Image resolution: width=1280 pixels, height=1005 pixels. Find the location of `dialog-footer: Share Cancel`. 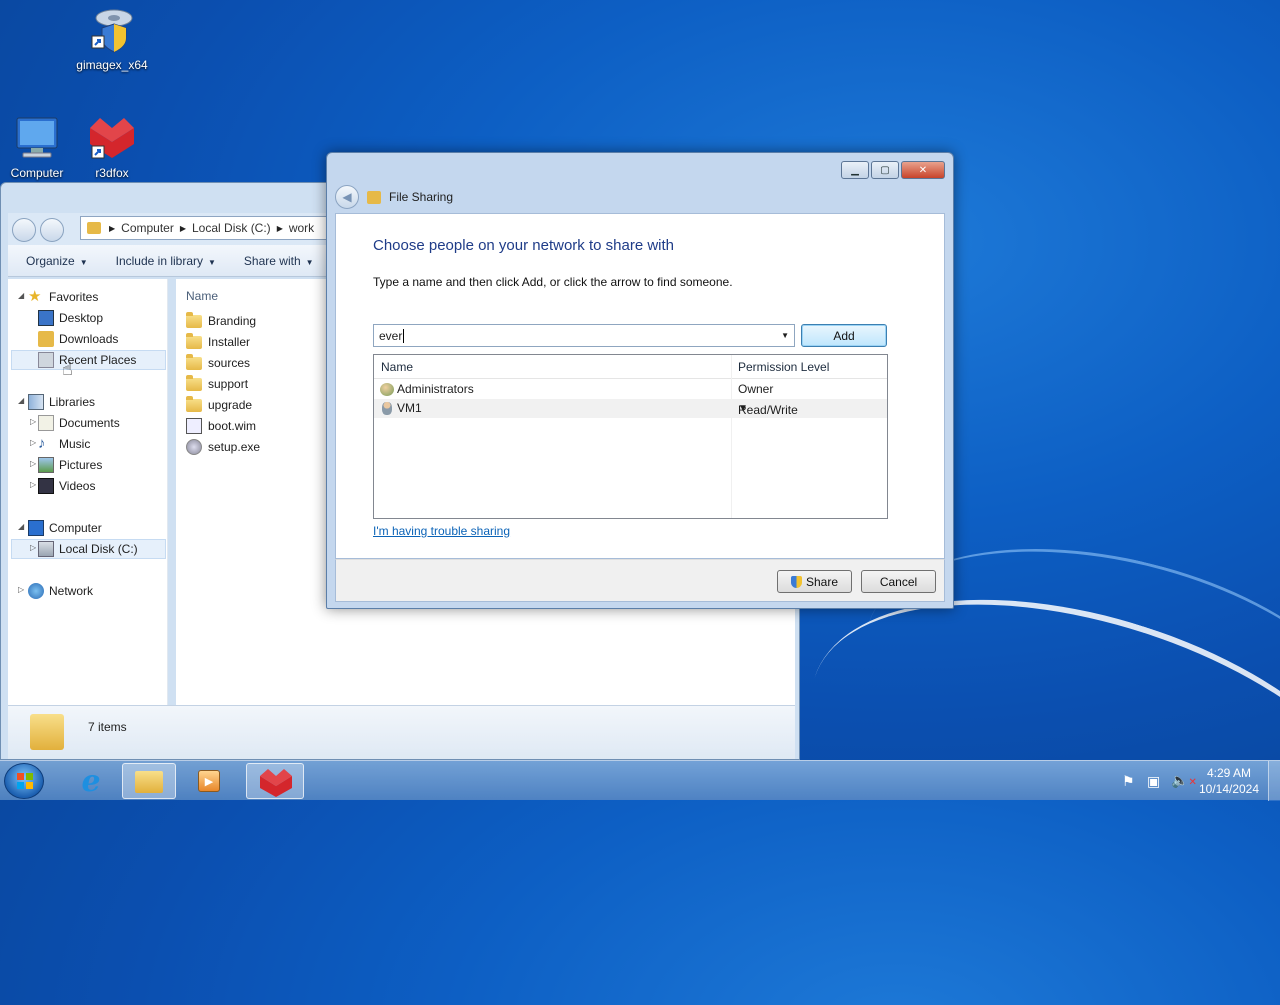

dialog-footer: Share Cancel is located at coordinates (640, 580).